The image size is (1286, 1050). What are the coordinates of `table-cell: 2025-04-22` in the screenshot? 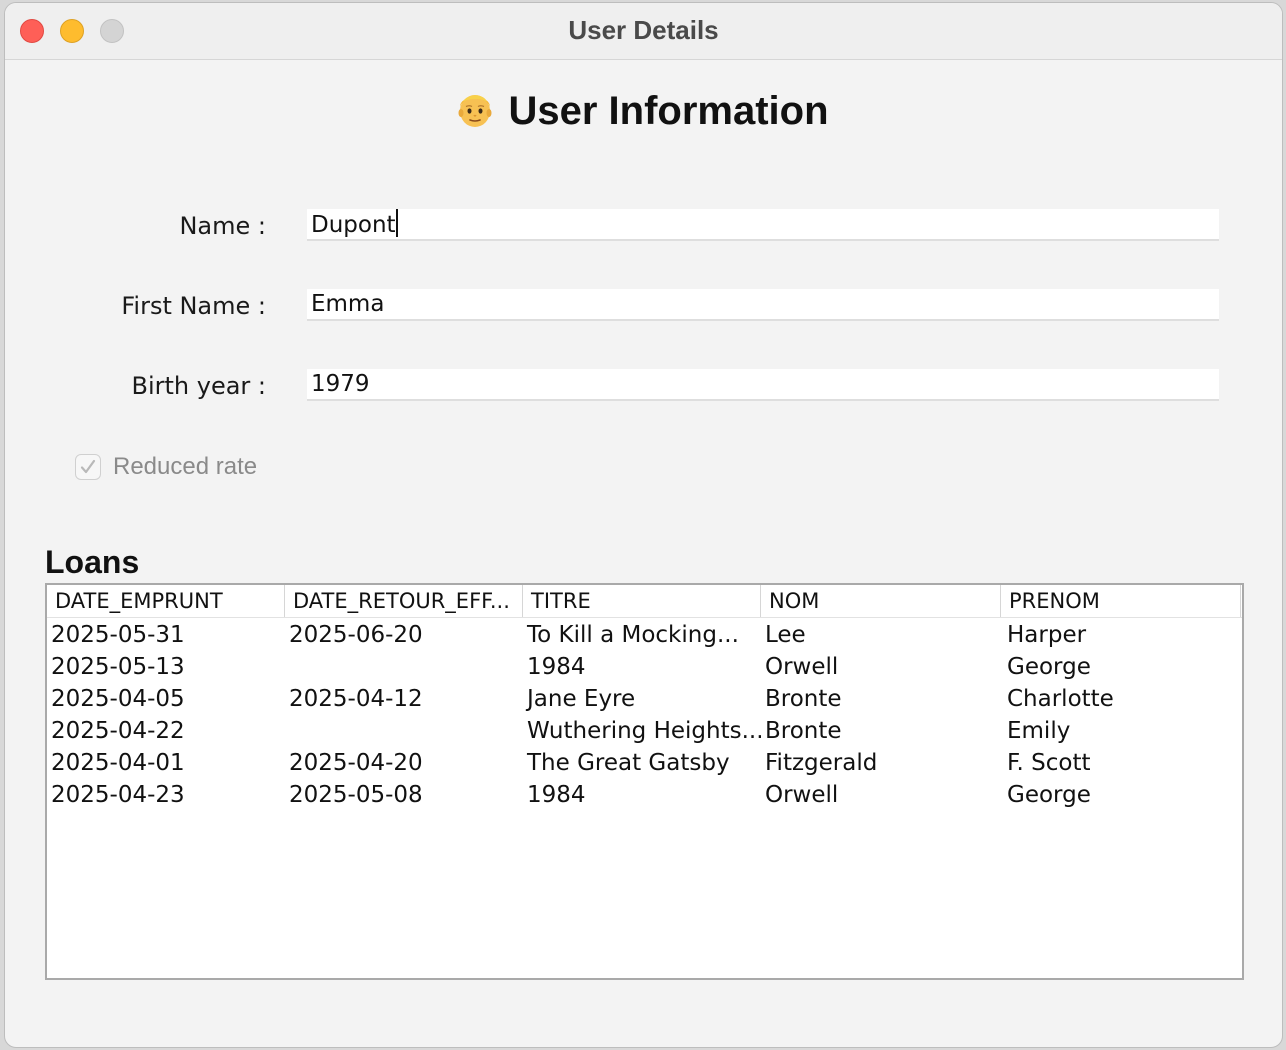 It's located at (118, 731).